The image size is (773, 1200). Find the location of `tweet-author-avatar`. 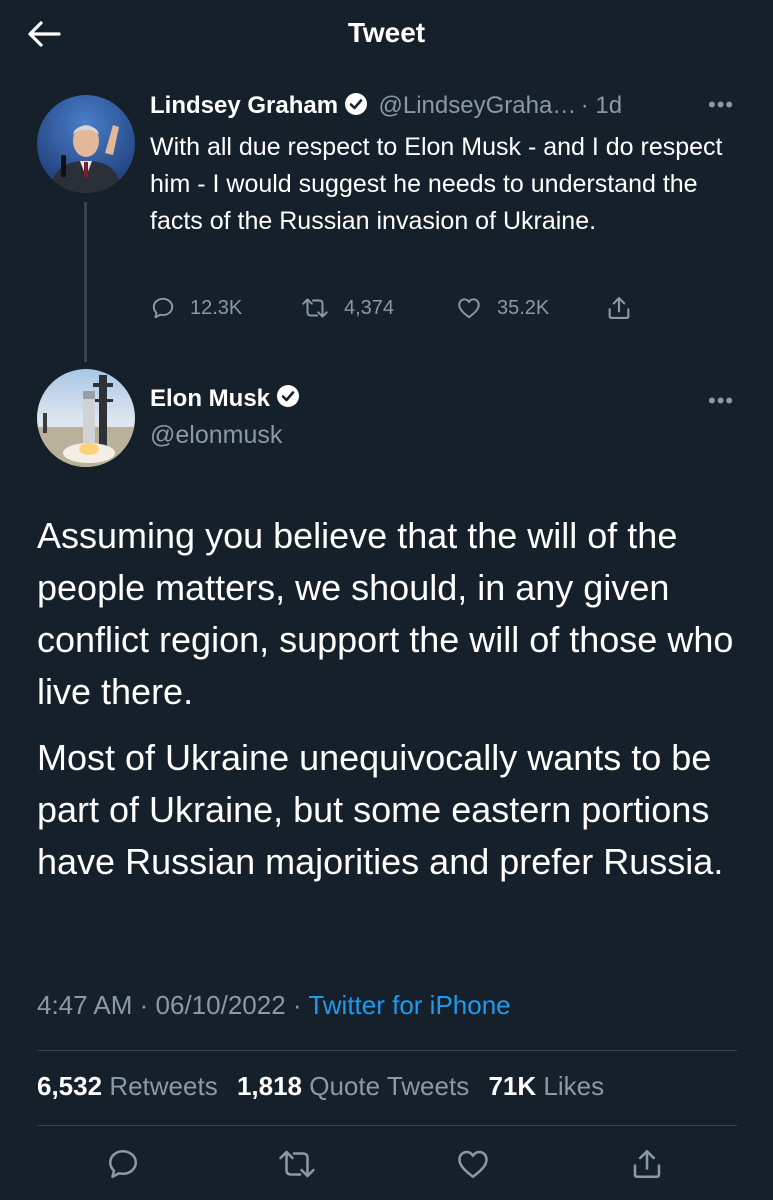

tweet-author-avatar is located at coordinates (86, 418).